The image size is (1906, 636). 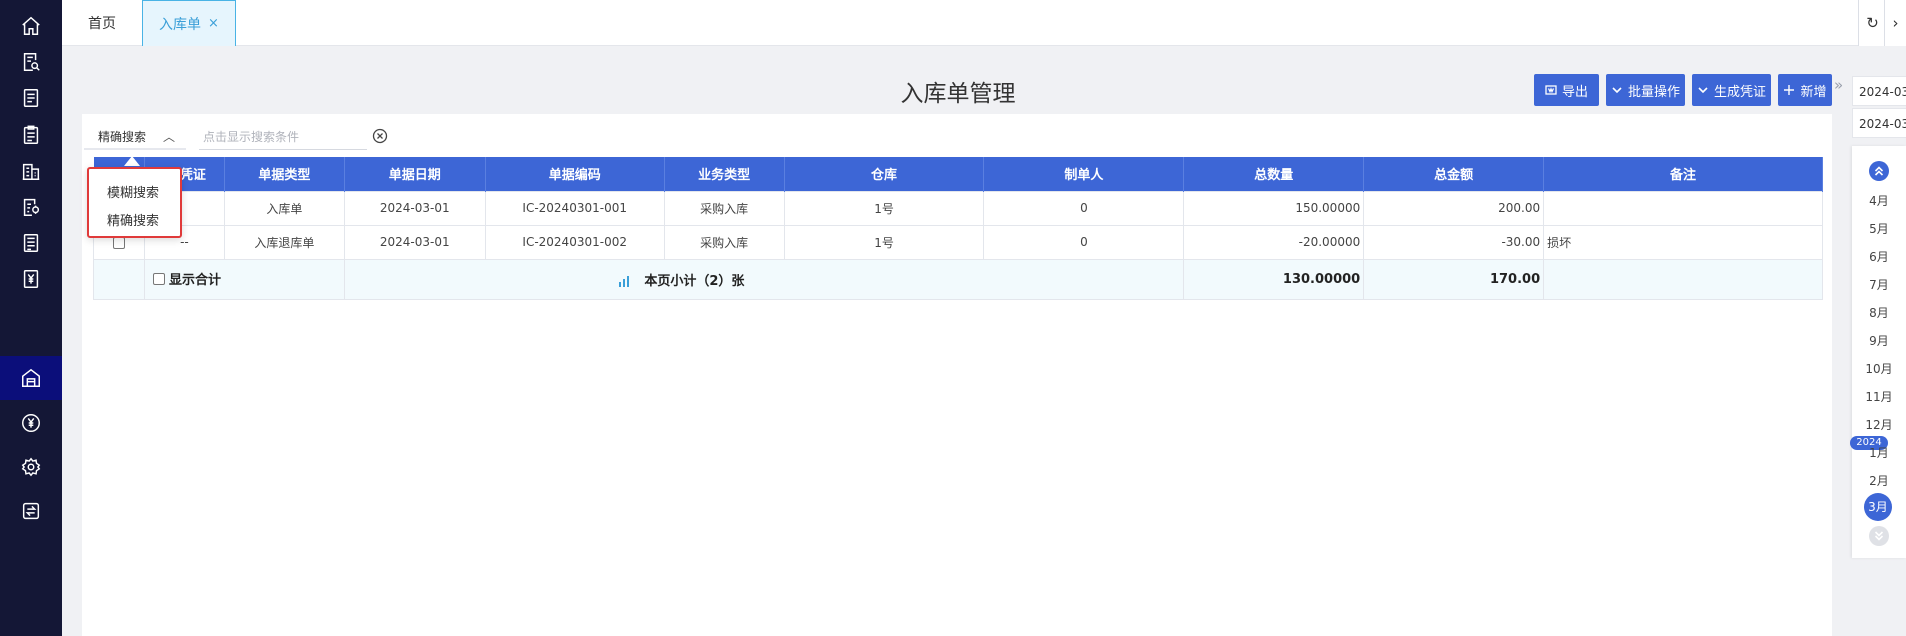 What do you see at coordinates (1879, 312) in the screenshot?
I see `month-item: 8月` at bounding box center [1879, 312].